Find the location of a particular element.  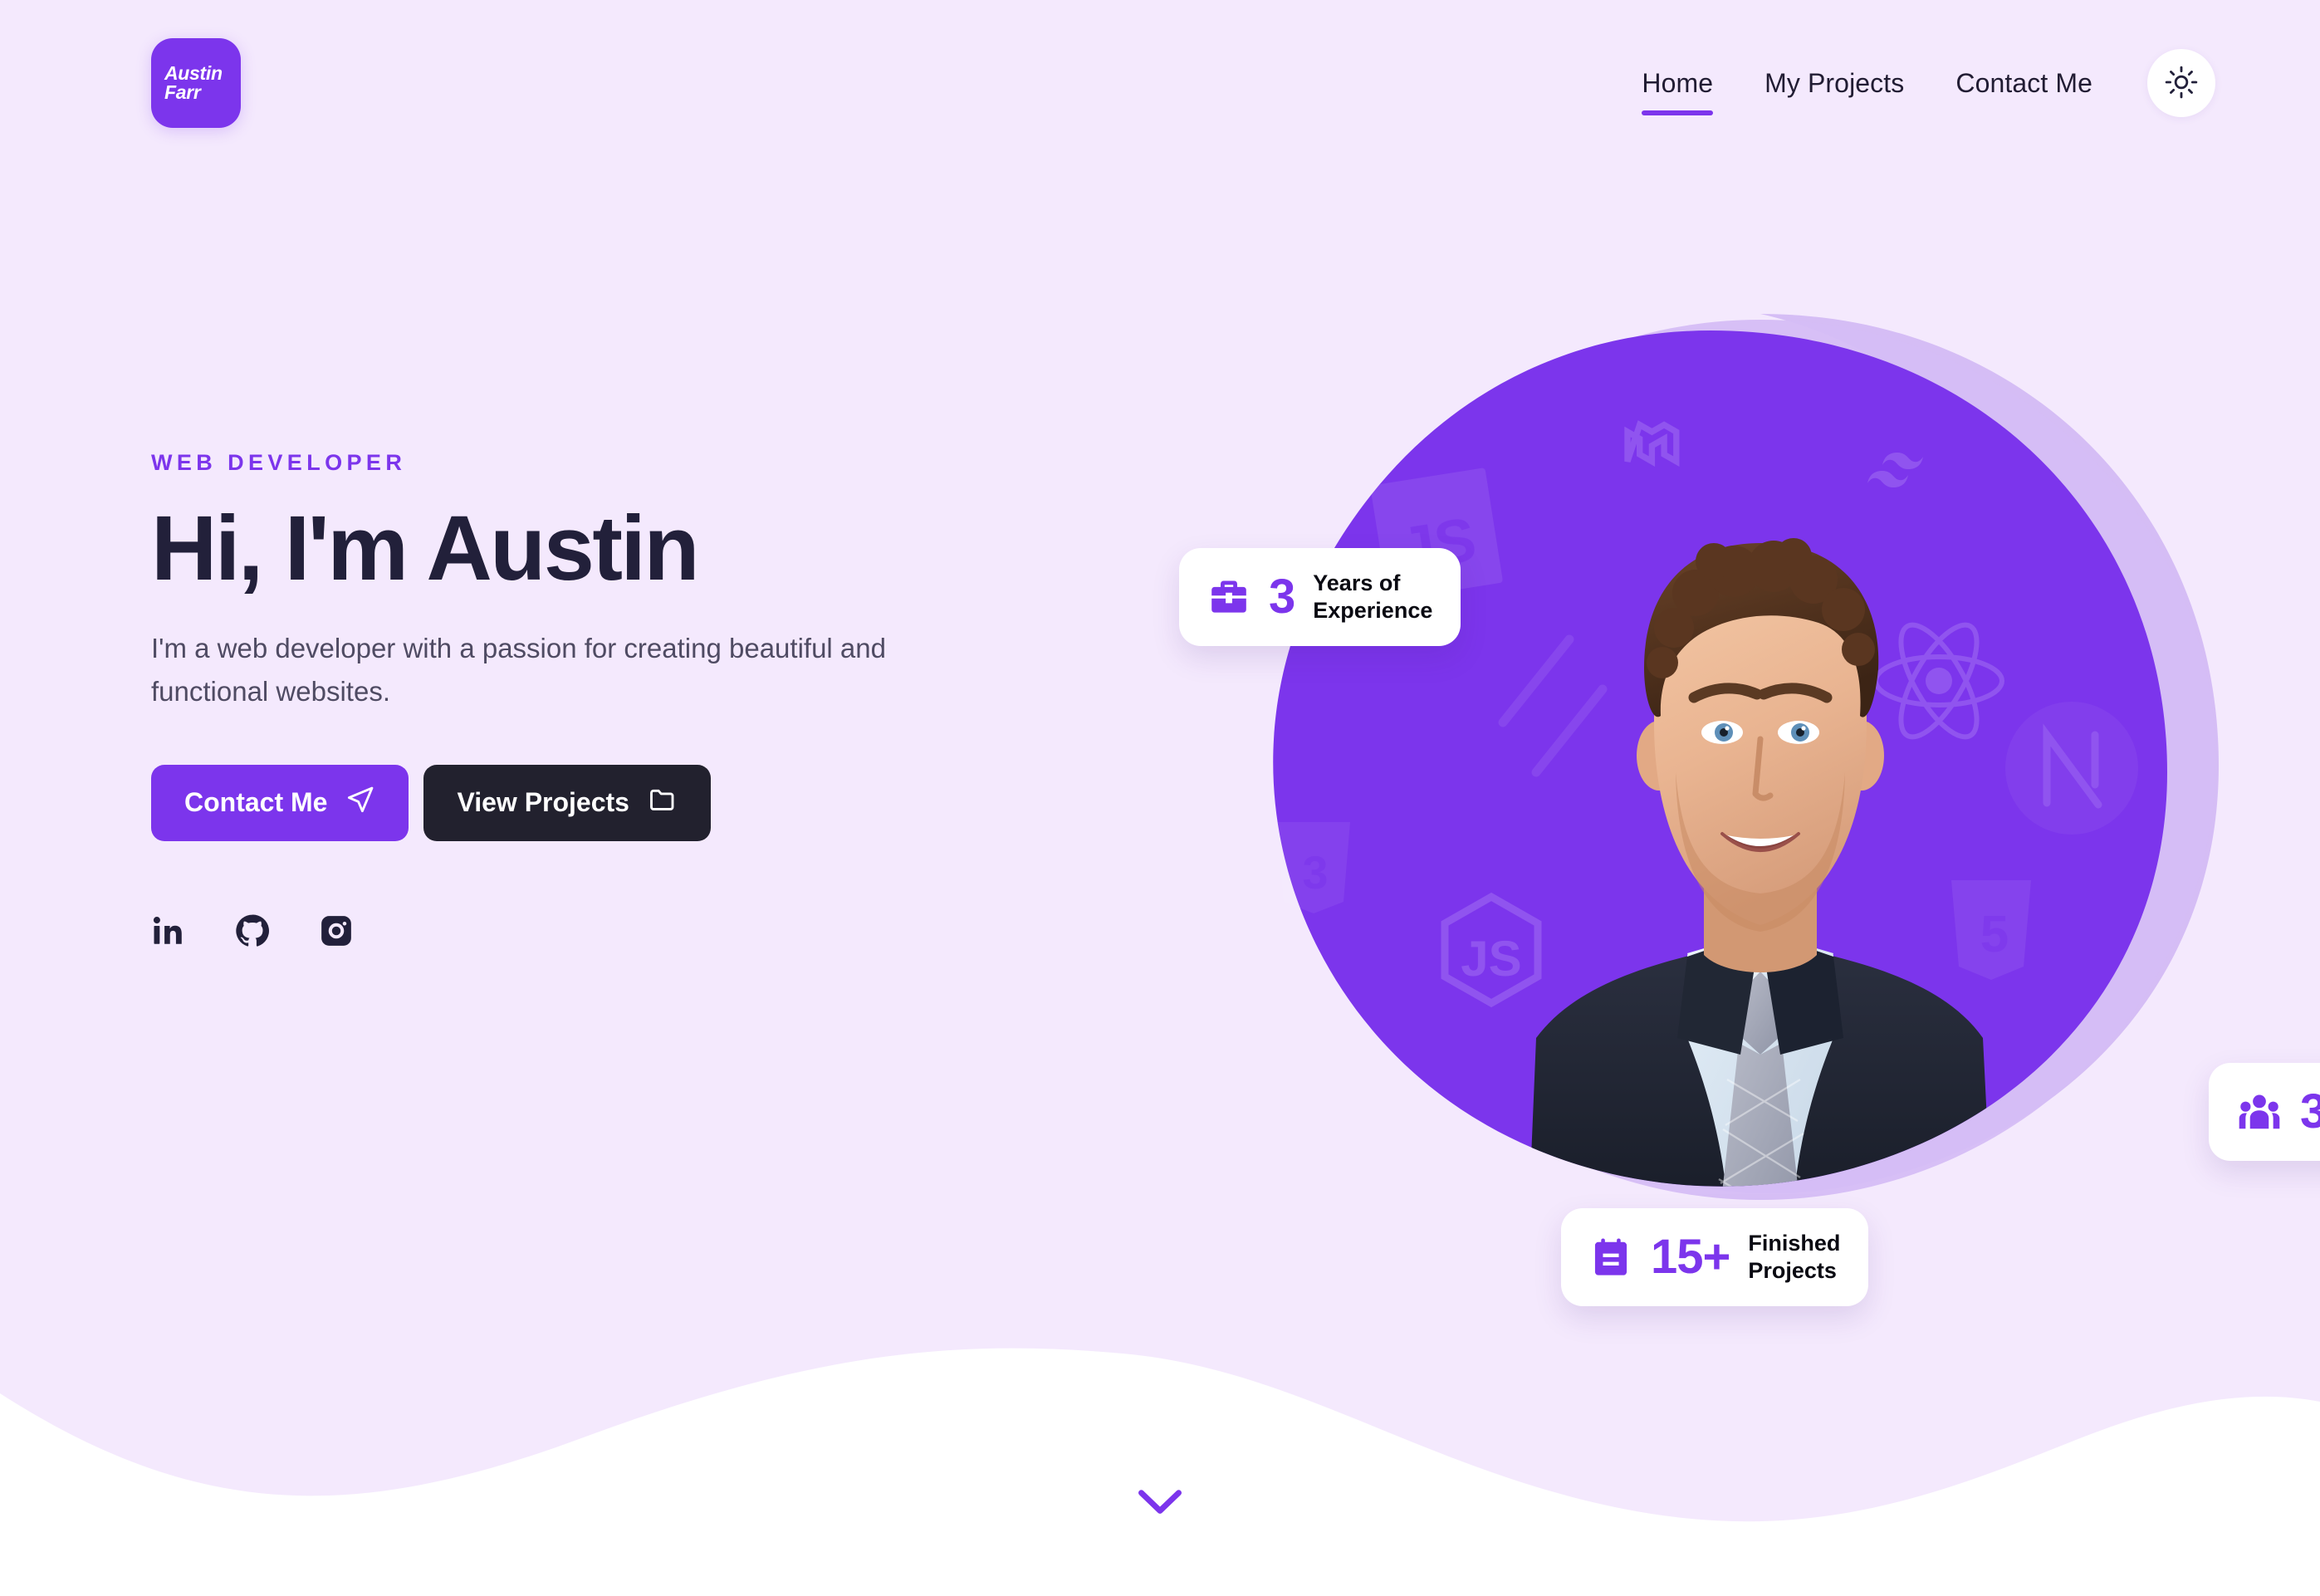

linkedin-icon is located at coordinates (168, 930).